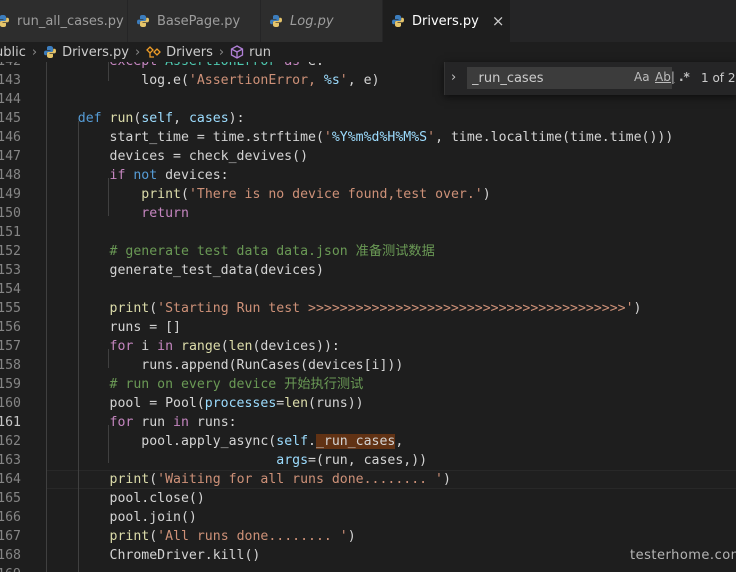  I want to click on breadcrumb-folder: ublic, so click(13, 52).